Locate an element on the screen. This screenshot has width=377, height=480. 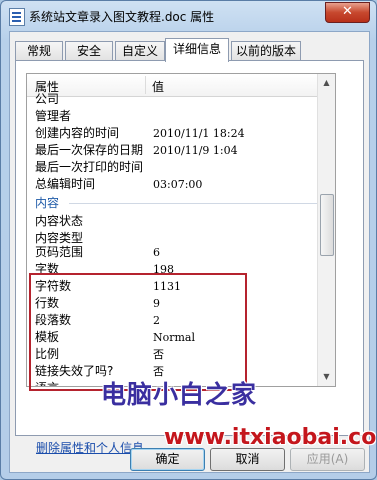
vertical-scrollbar: ▲ ▼ is located at coordinates (326, 230).